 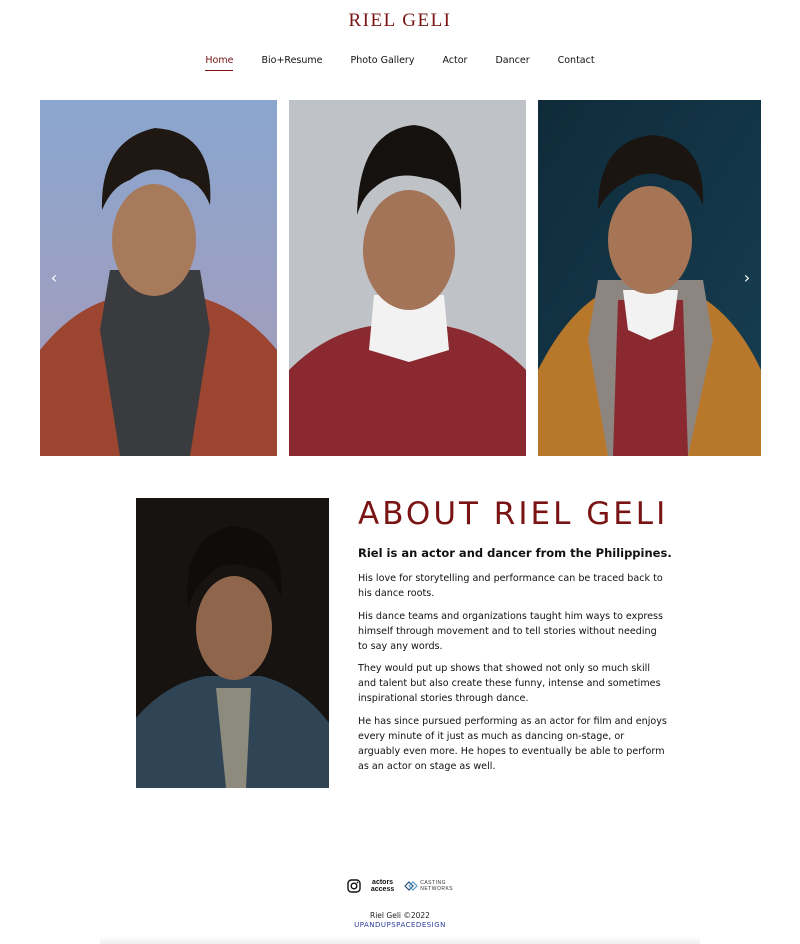 What do you see at coordinates (54, 278) in the screenshot?
I see `carousel-prev-button: ‹` at bounding box center [54, 278].